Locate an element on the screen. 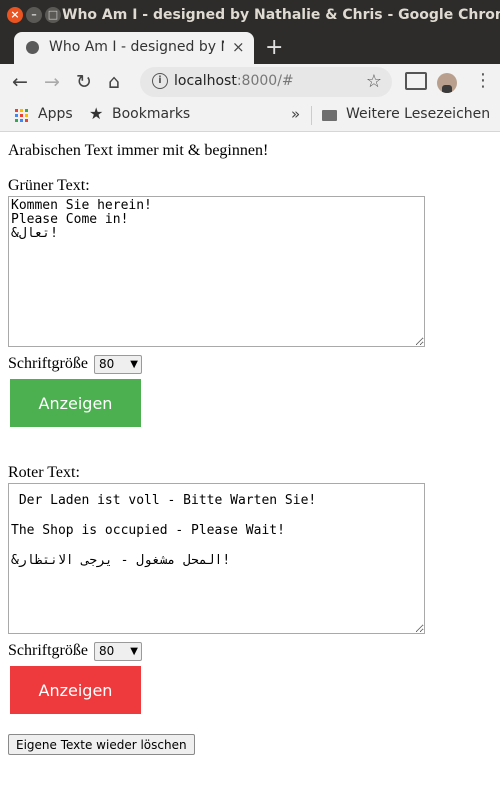 The image size is (500, 799). tab-close-icon: × is located at coordinates (238, 47).